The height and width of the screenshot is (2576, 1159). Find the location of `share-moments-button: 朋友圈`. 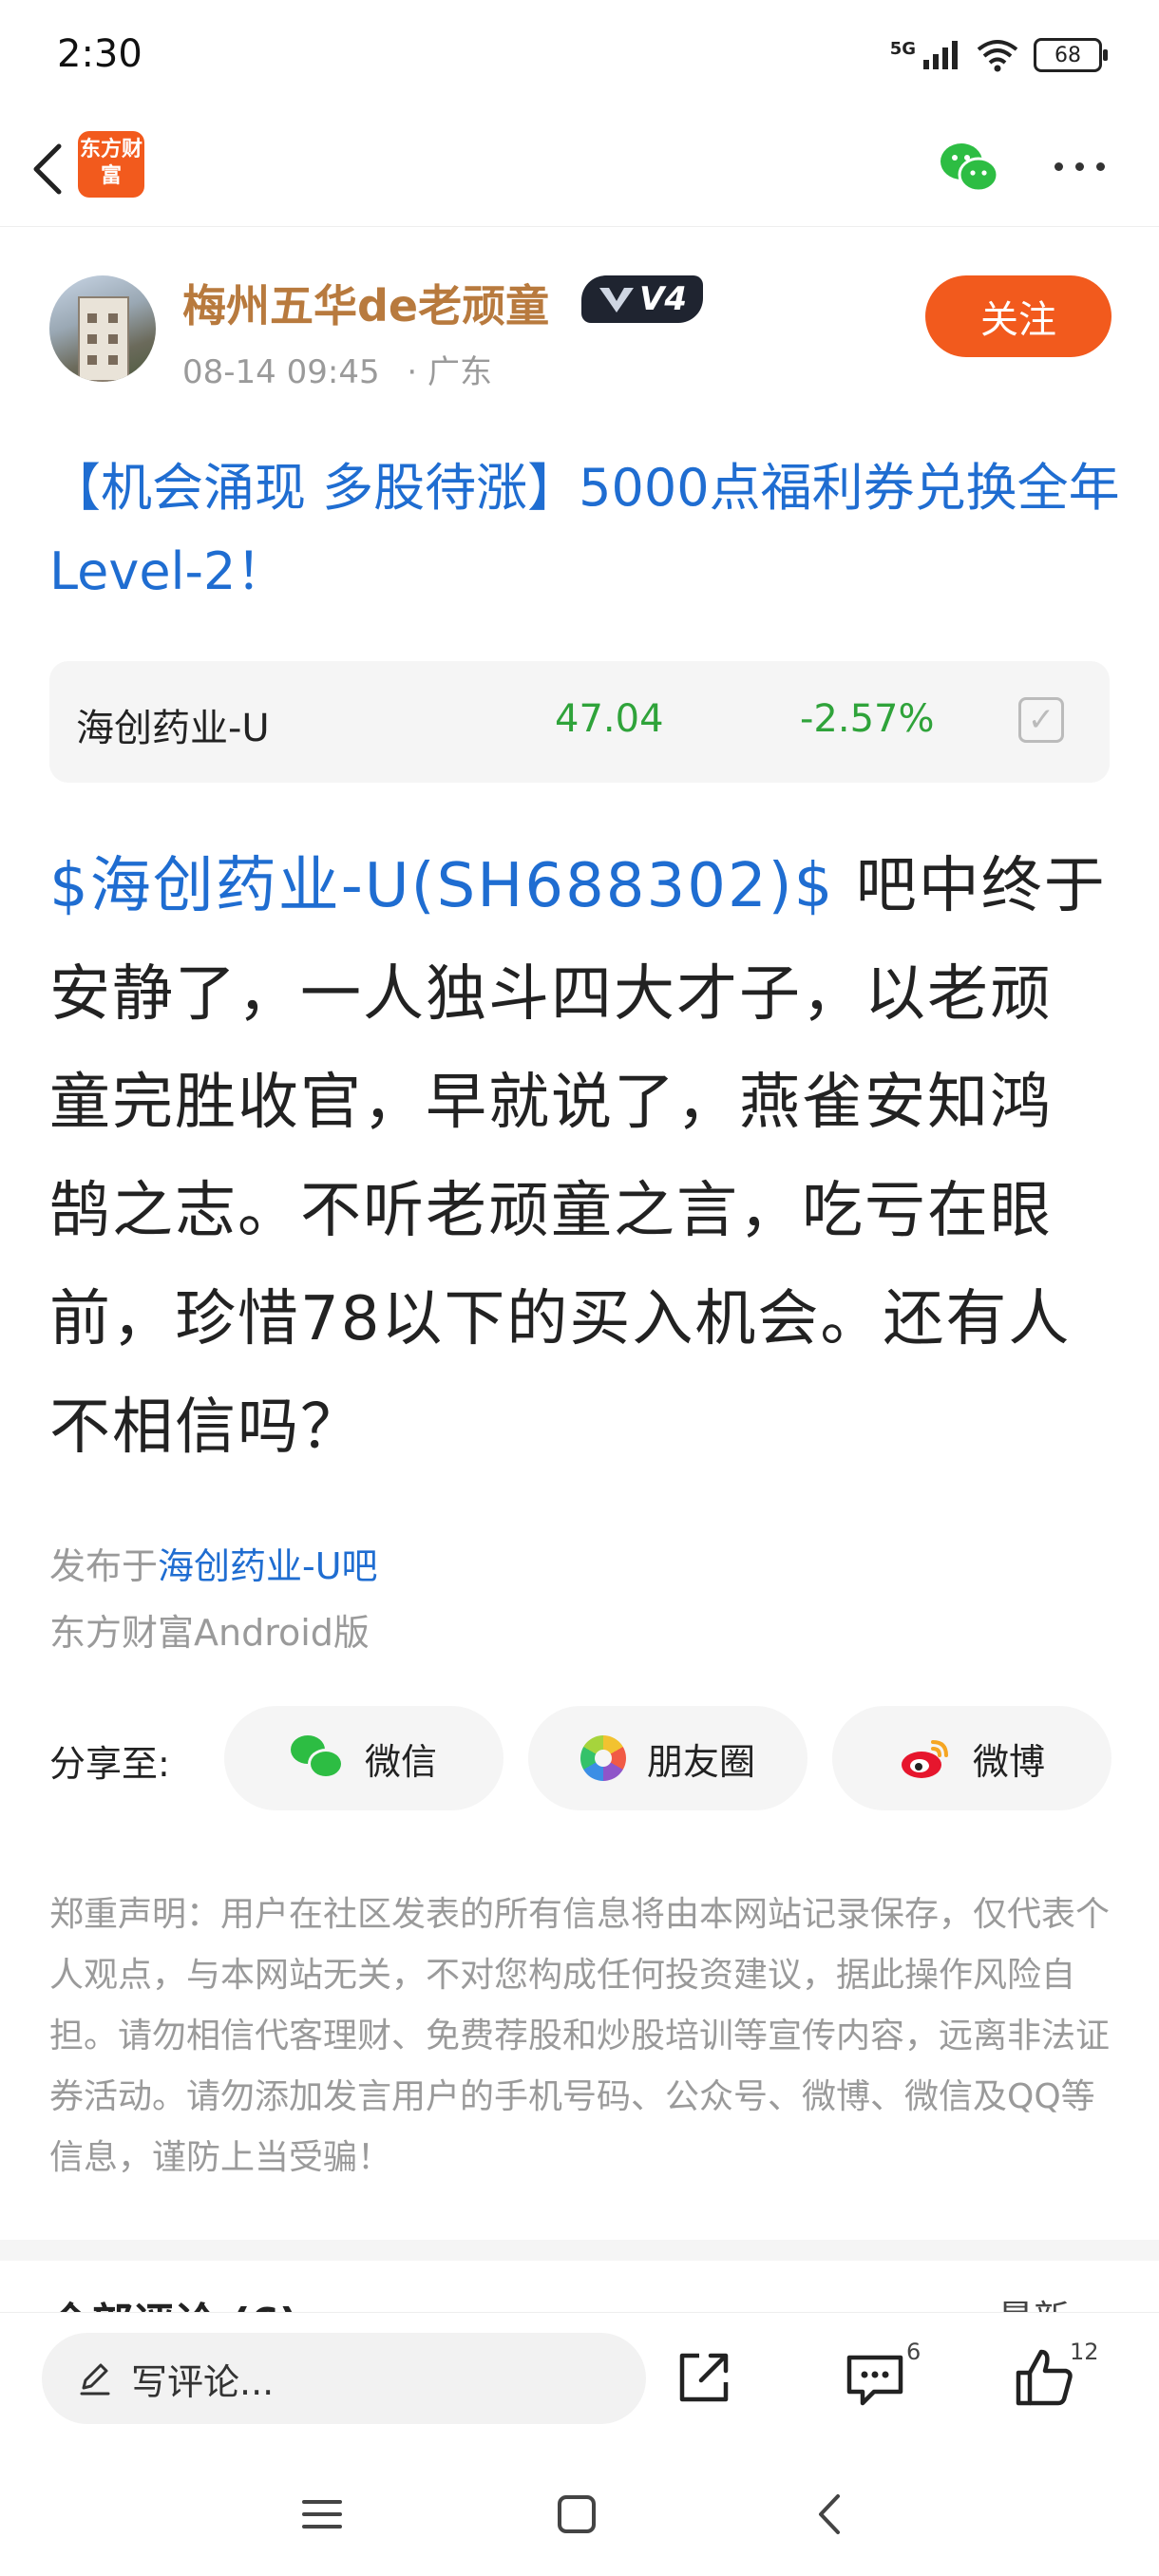

share-moments-button: 朋友圈 is located at coordinates (668, 1758).